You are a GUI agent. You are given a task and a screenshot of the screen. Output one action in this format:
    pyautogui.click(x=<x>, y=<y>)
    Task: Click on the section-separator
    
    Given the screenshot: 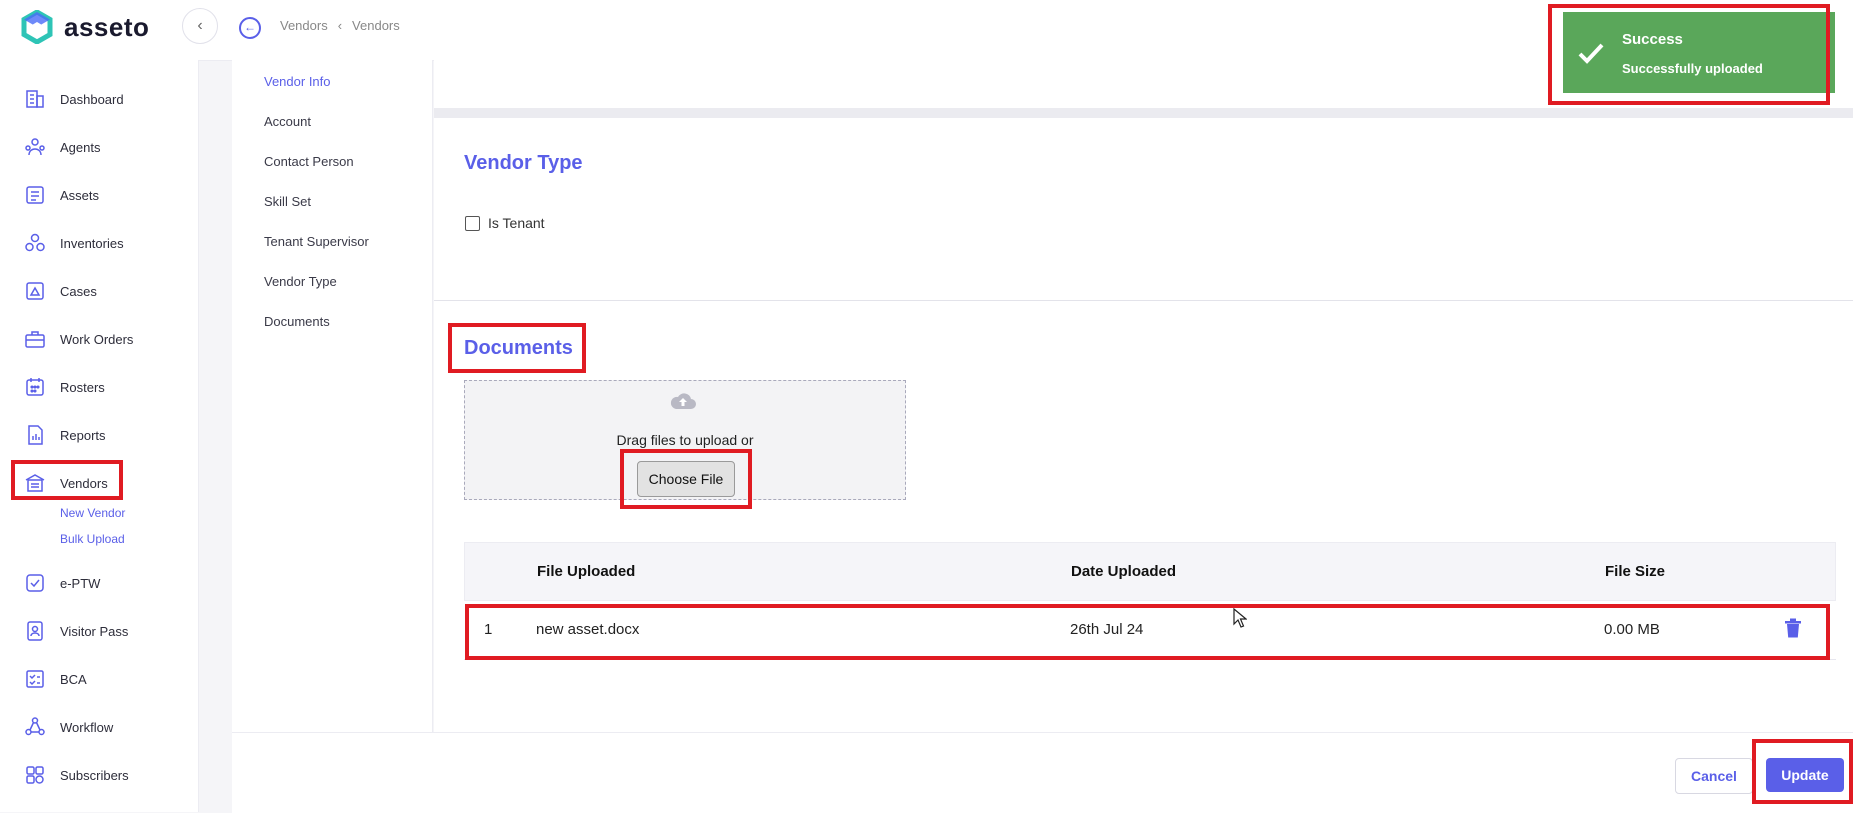 What is the action you would take?
    pyautogui.click(x=1143, y=300)
    